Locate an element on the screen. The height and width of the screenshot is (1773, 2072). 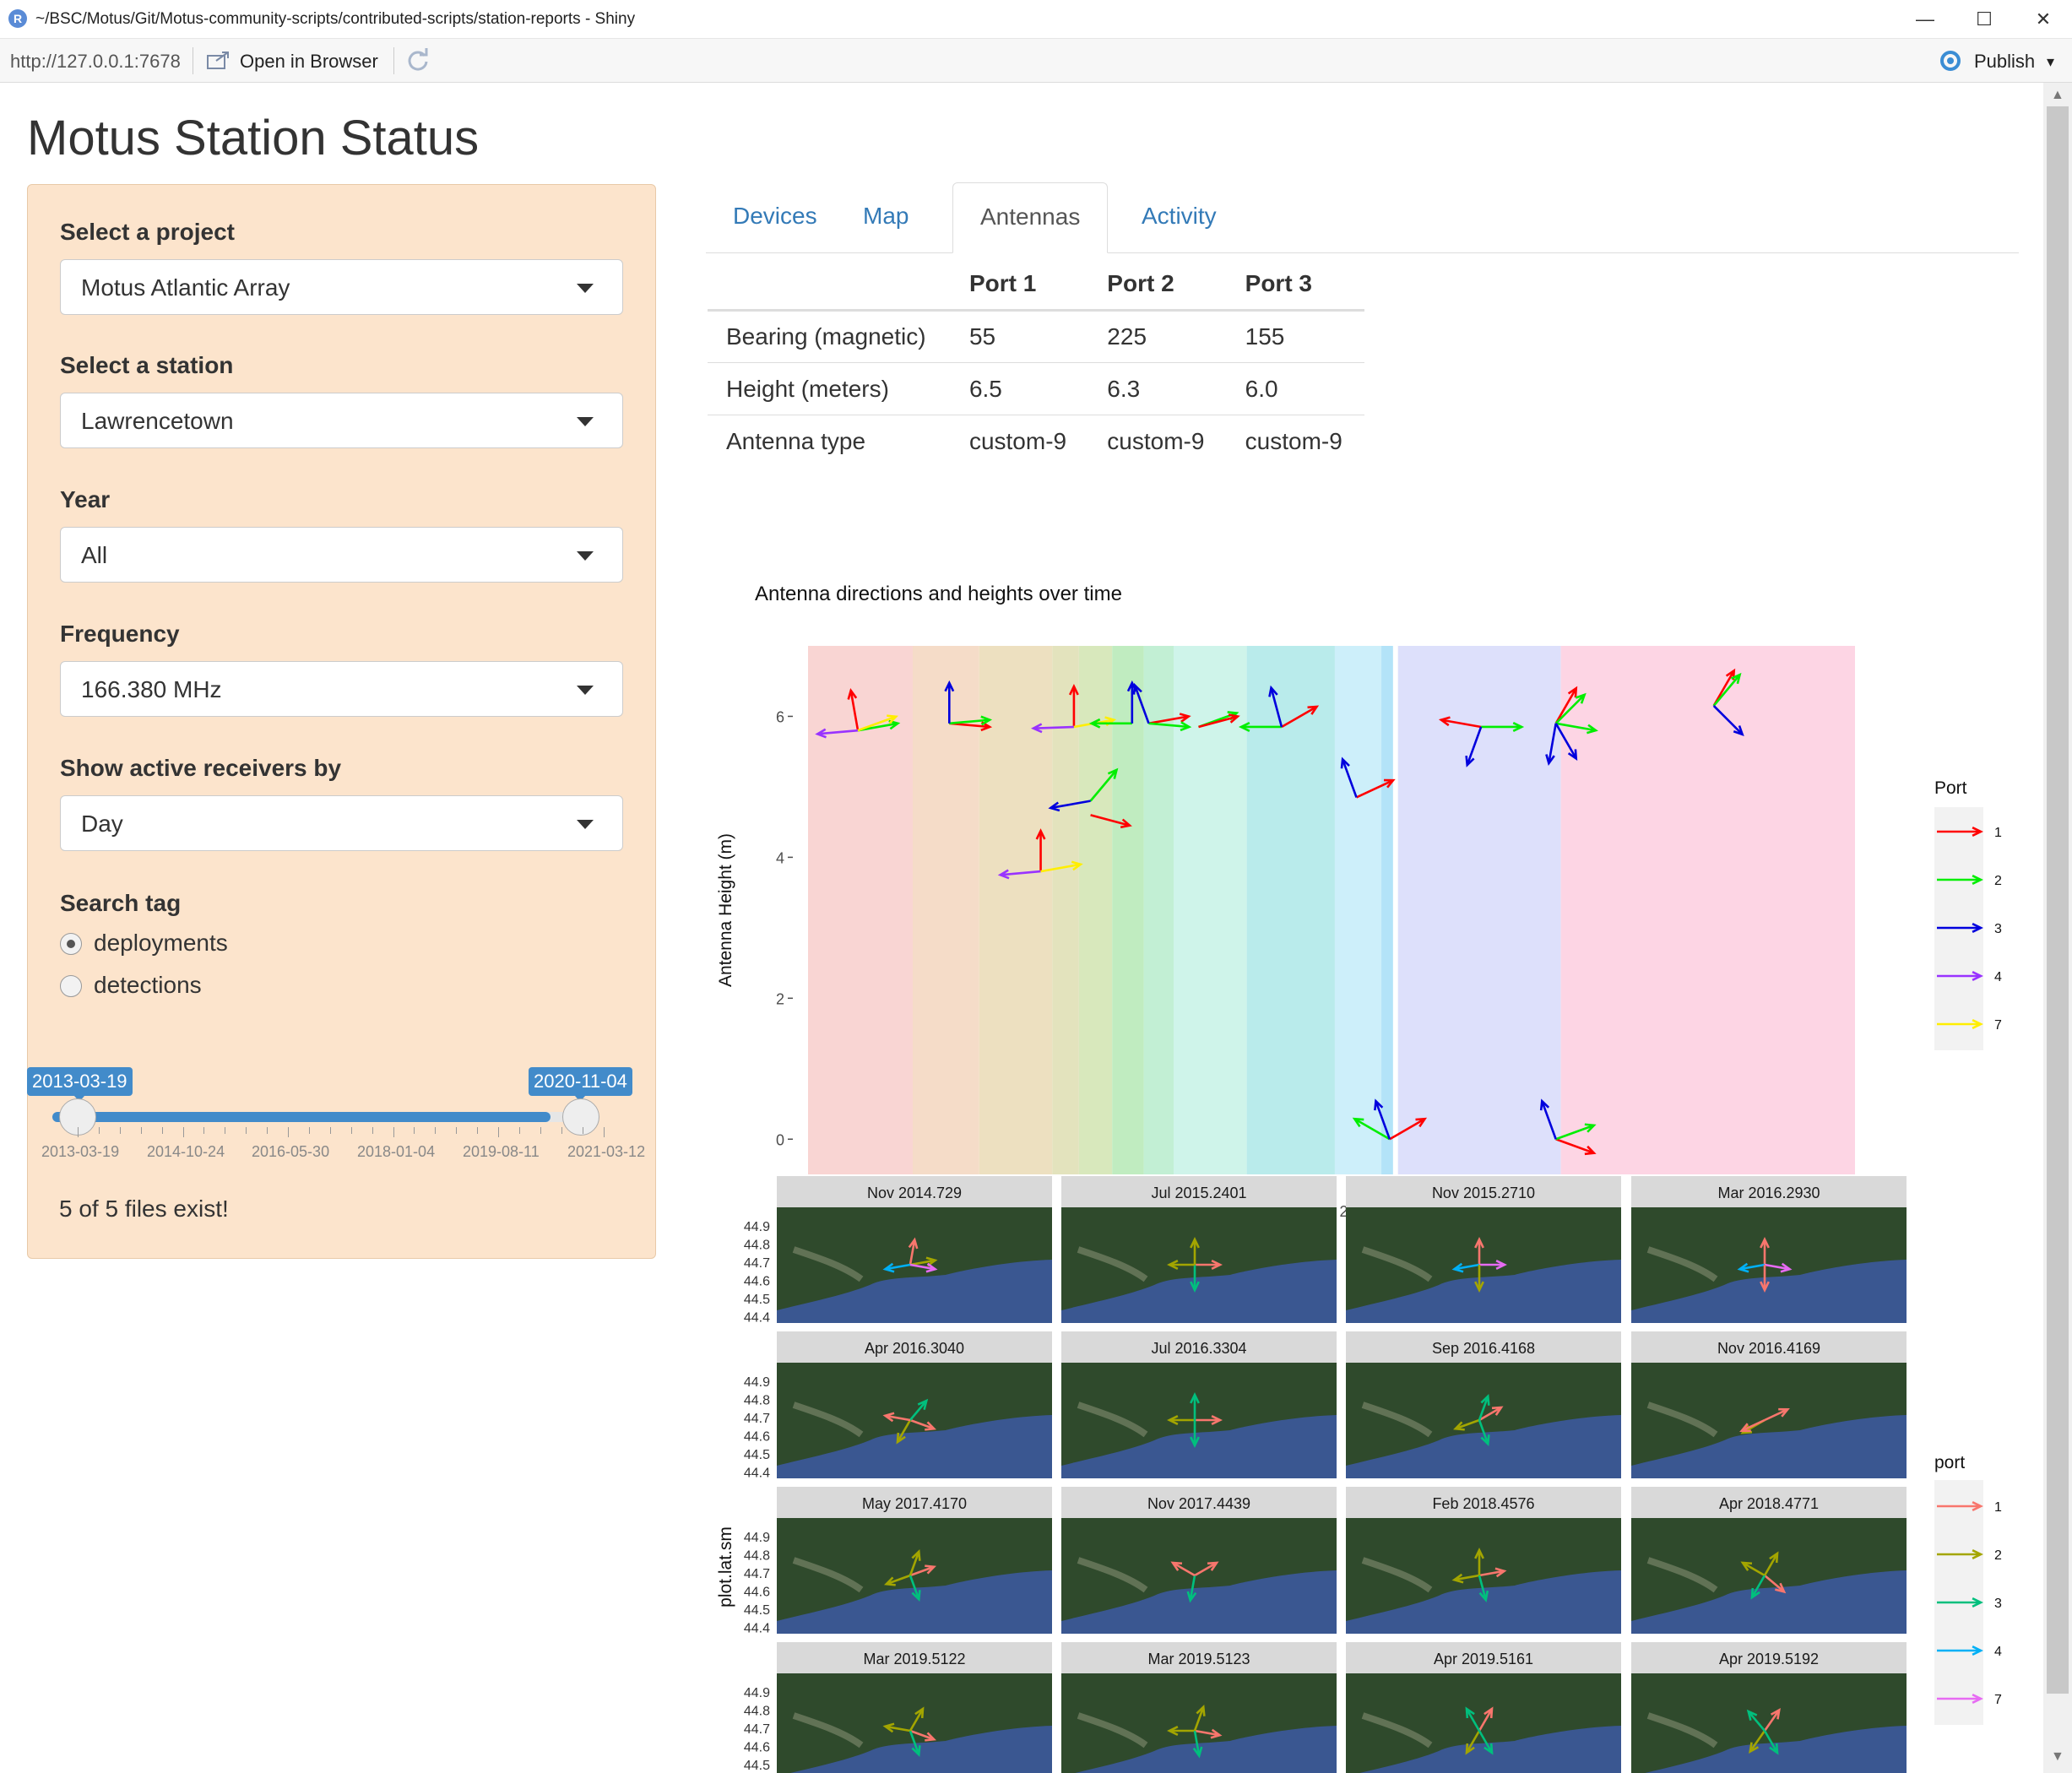
project-select: Motus Atlantic Array is located at coordinates (341, 287).